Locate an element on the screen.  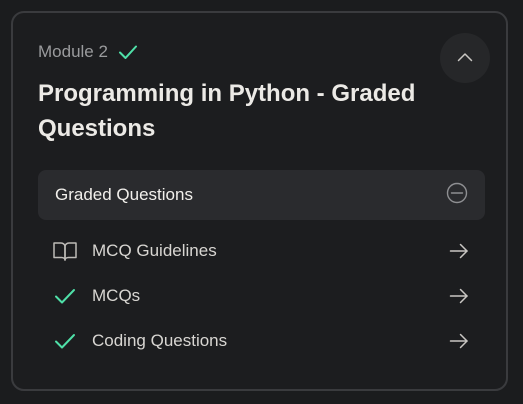
section-title: Graded Questions is located at coordinates (124, 194).